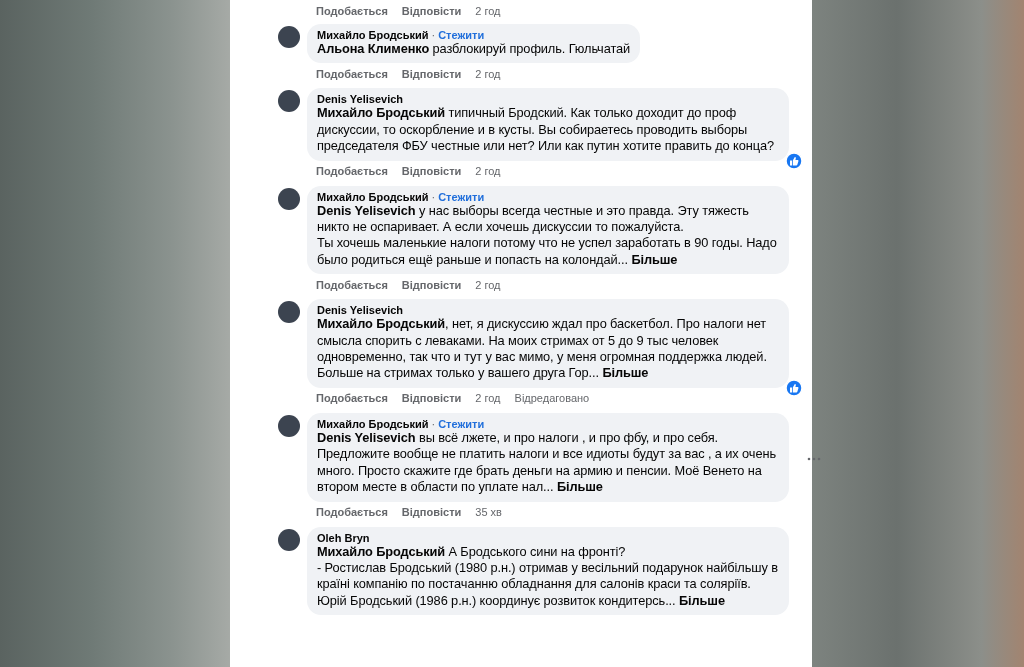  I want to click on comment-text: - Ростислав Бродський (1980 р.н.) отримав у весільний подарунок найбільшу в країні компанію по постачанню обладнання для салонів краси та соляріїв., so click(548, 576).